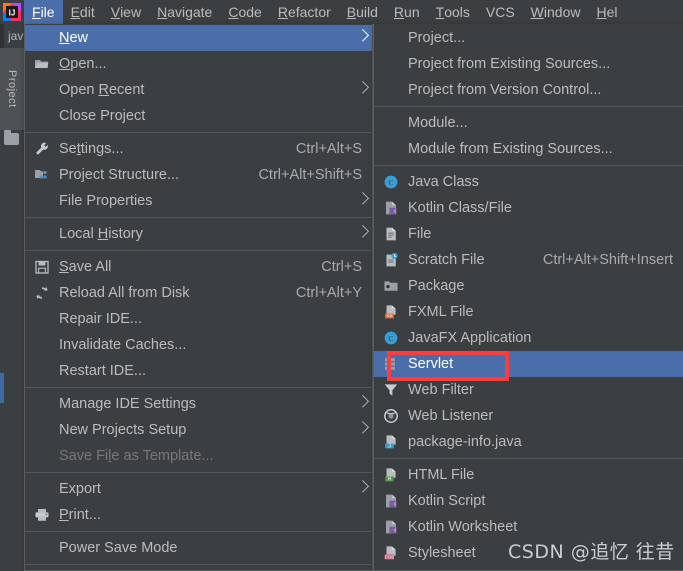  I want to click on file-menu-item-close-project: Close Project, so click(198, 116).